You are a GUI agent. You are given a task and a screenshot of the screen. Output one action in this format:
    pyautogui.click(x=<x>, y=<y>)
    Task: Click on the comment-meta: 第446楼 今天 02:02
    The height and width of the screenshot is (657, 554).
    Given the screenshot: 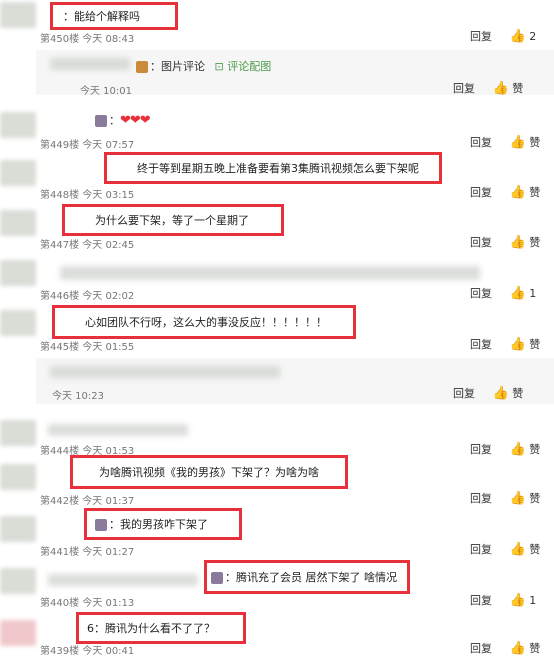 What is the action you would take?
    pyautogui.click(x=87, y=296)
    